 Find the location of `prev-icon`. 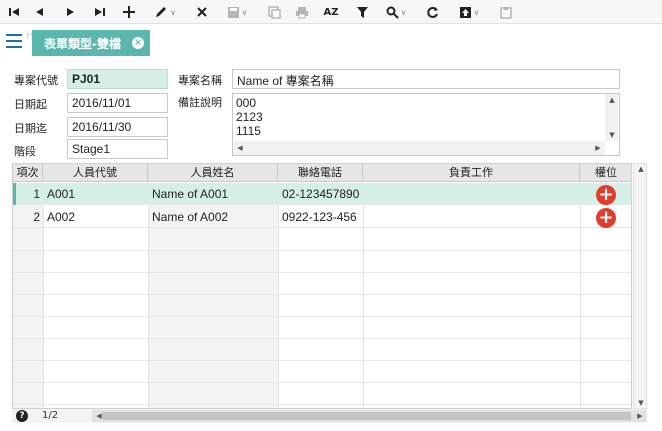

prev-icon is located at coordinates (39, 12).